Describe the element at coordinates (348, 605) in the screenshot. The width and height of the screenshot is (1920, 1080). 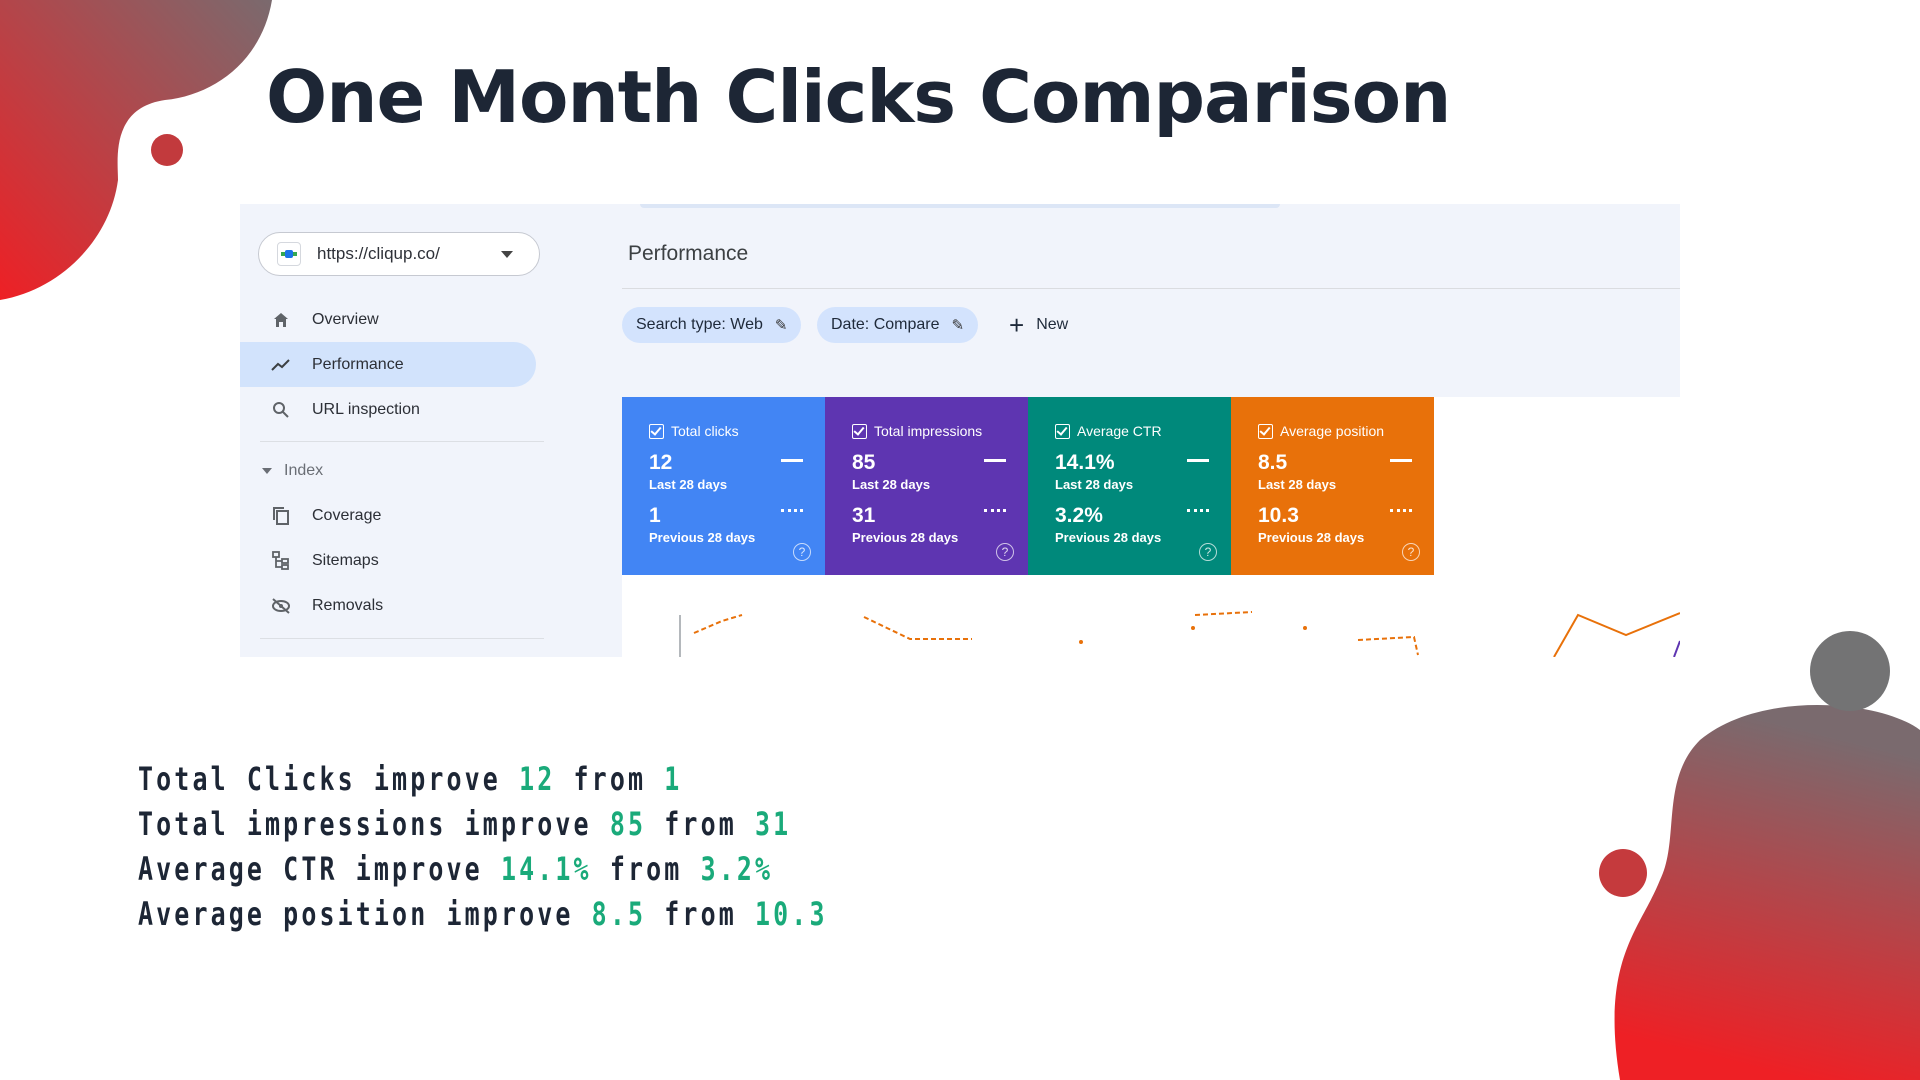
I see `sidebar-item-label: Removals` at that location.